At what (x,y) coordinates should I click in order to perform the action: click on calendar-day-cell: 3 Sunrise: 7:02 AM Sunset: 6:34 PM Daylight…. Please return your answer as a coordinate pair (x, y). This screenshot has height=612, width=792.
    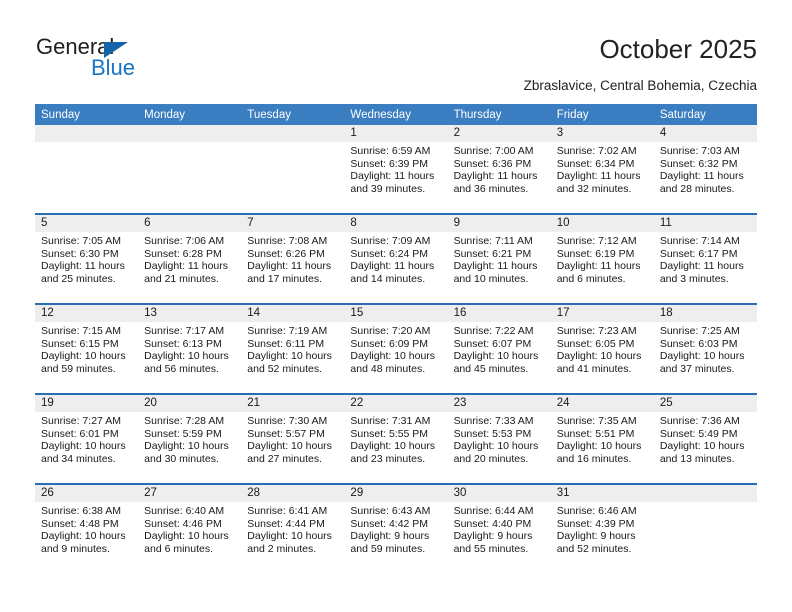
    Looking at the image, I should click on (602, 169).